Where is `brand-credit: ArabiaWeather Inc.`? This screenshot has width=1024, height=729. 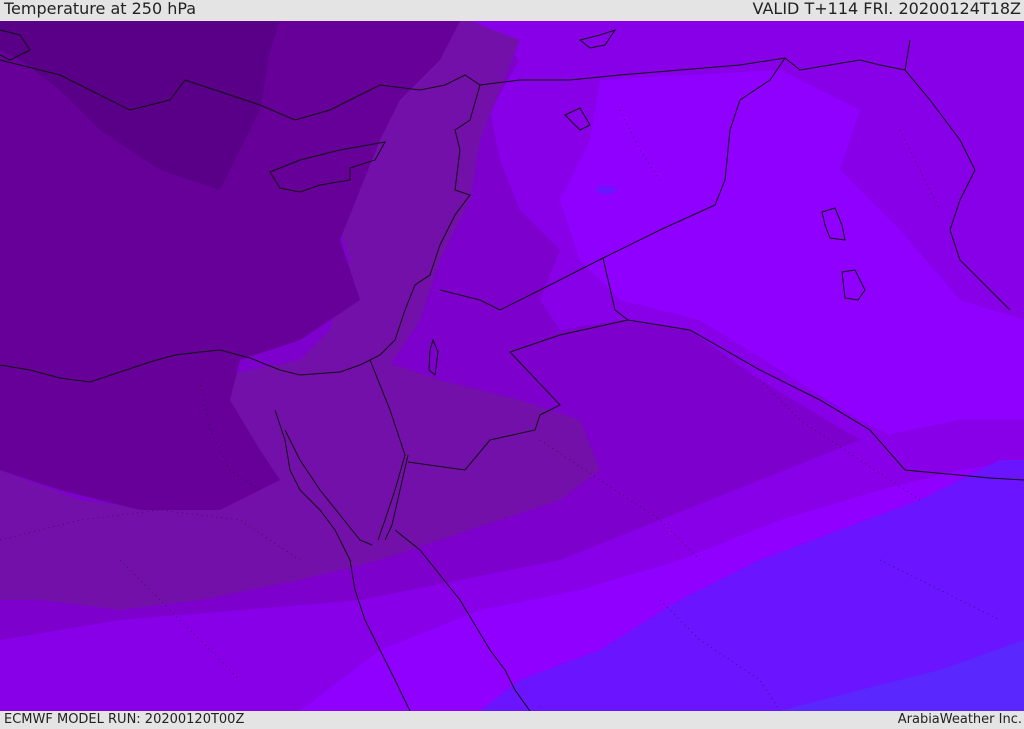 brand-credit: ArabiaWeather Inc. is located at coordinates (959, 719).